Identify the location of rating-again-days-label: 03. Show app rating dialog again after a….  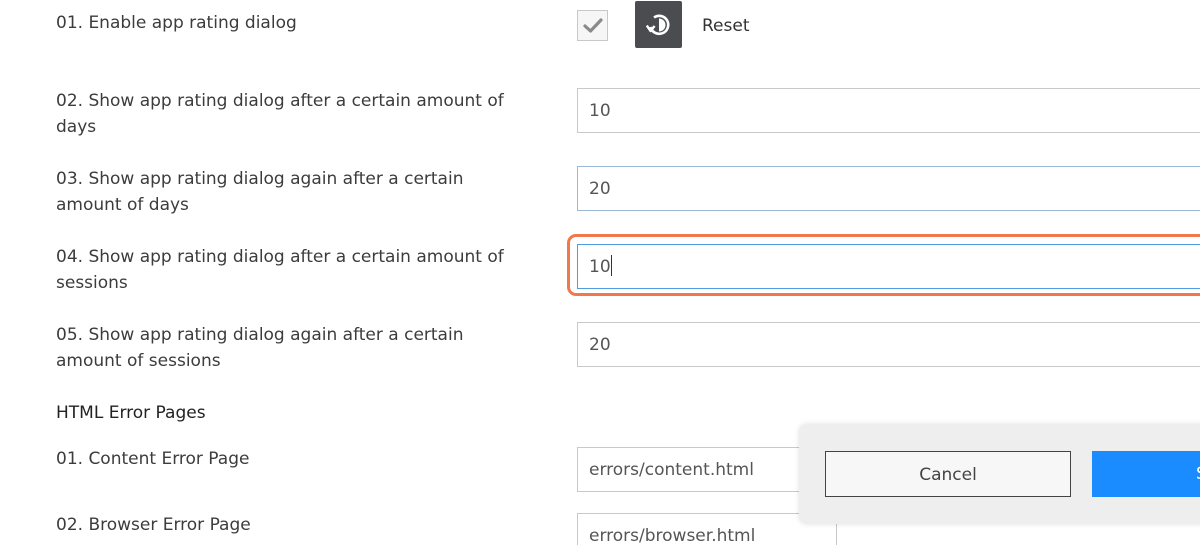
(260, 192).